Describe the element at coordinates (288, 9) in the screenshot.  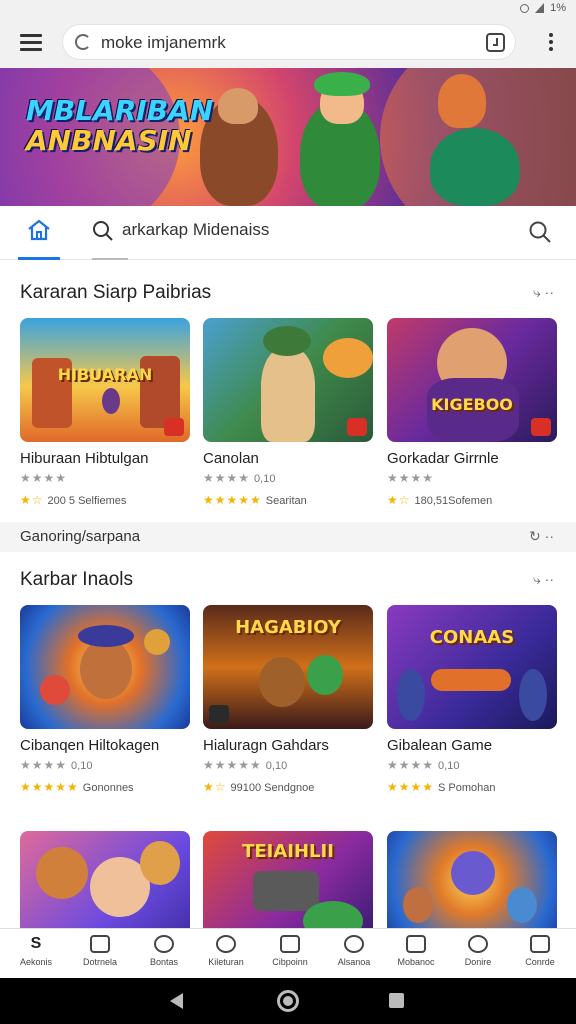
I see `status-bar: 1%` at that location.